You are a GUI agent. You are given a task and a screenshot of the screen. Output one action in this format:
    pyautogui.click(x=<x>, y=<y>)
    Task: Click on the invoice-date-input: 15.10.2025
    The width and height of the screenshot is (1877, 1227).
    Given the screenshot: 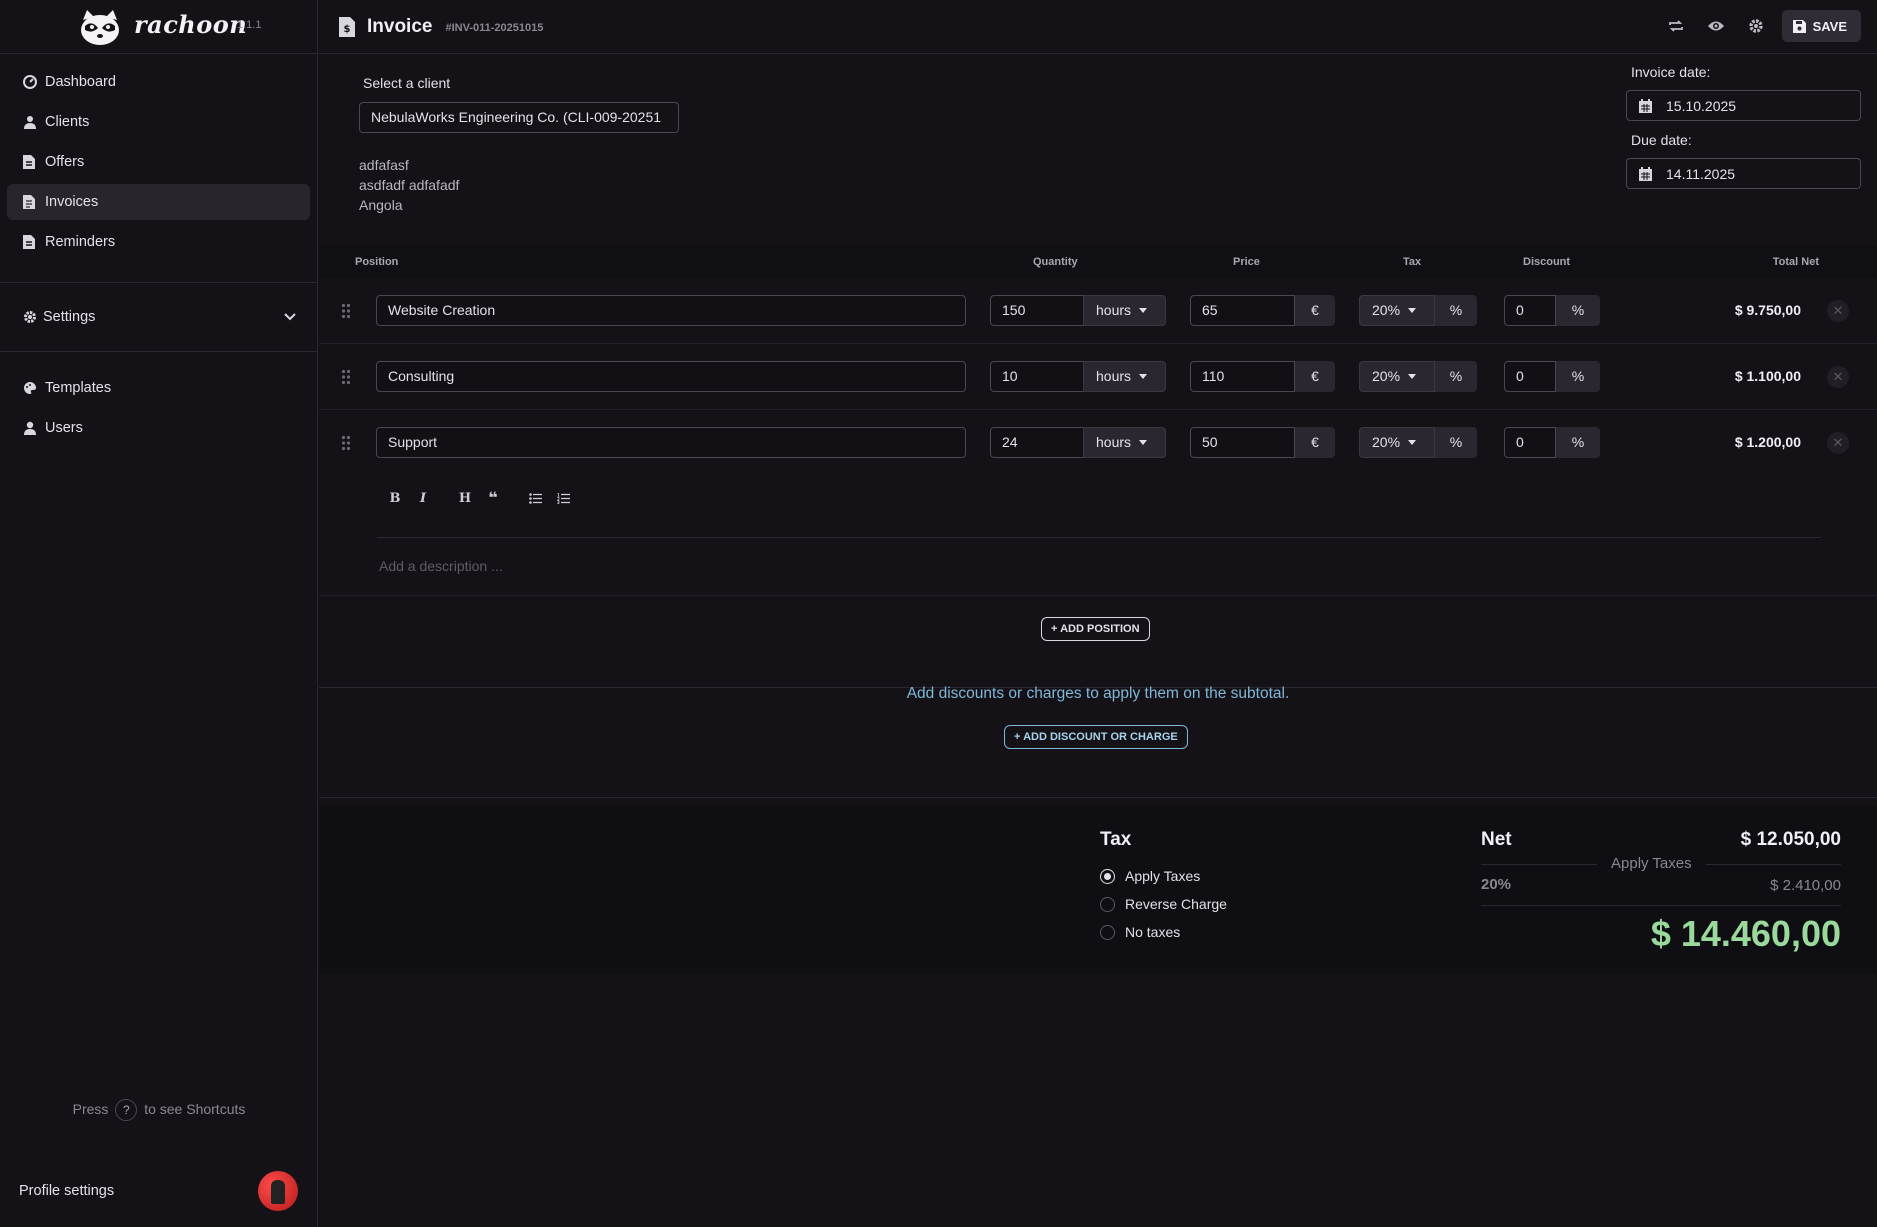 What is the action you would take?
    pyautogui.click(x=1743, y=105)
    